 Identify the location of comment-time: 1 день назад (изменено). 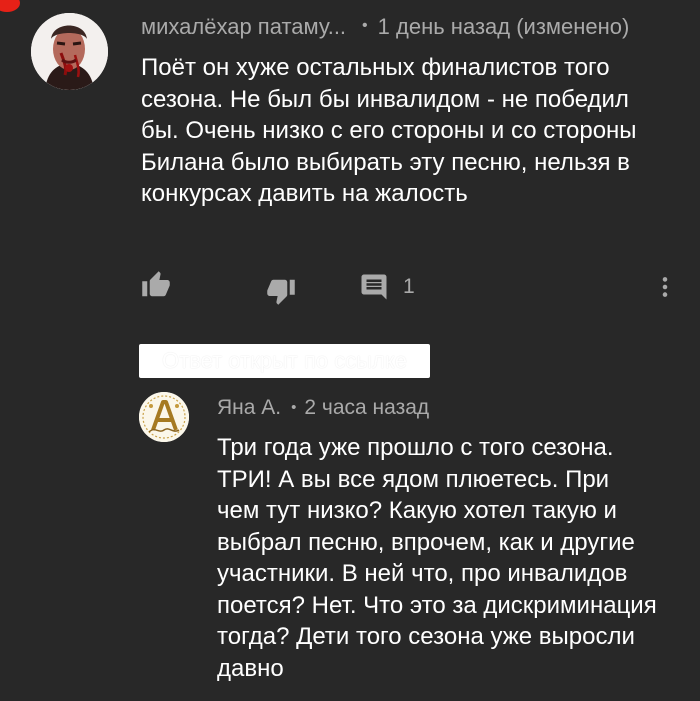
(503, 26).